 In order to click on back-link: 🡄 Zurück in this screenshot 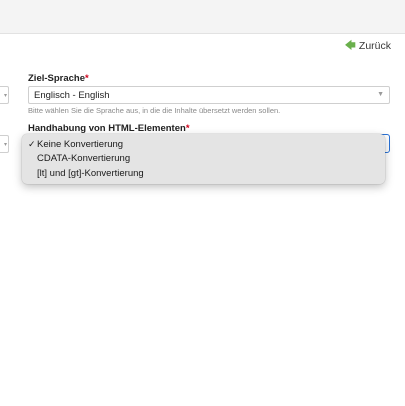, I will do `click(368, 46)`.